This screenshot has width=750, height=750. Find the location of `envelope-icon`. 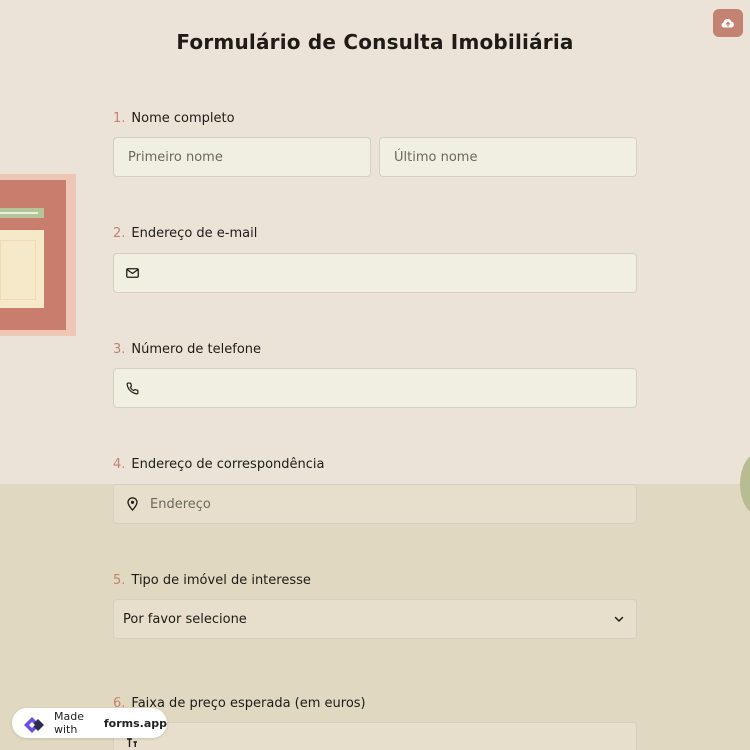

envelope-icon is located at coordinates (132, 273).